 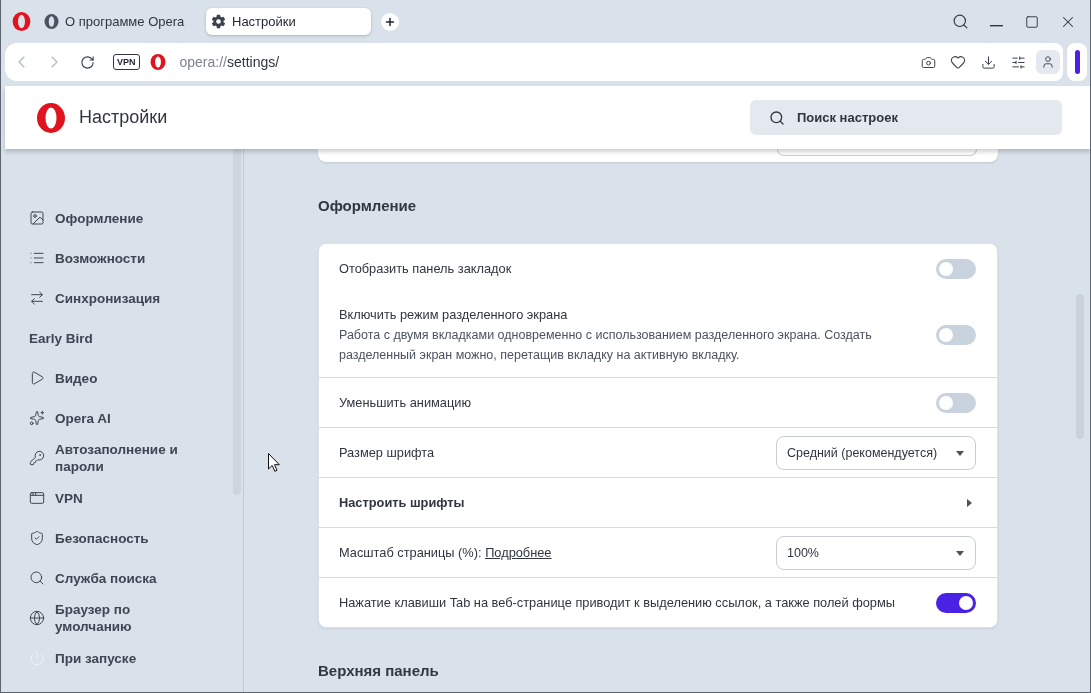 I want to click on mouse-pointer-icon, so click(x=274, y=462).